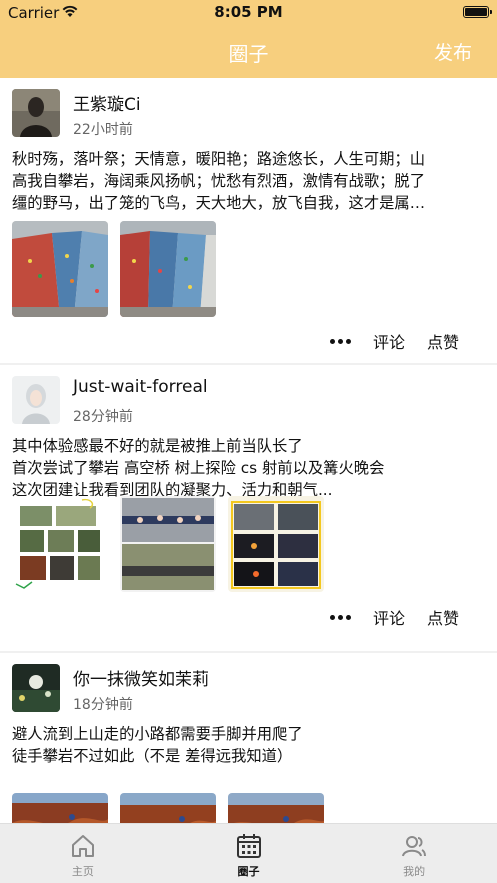  What do you see at coordinates (219, 181) in the screenshot?
I see `content-line: 高我自攀岩，海阔乘风扬帆；忧愁有烈酒，激情有战歌；脱了` at bounding box center [219, 181].